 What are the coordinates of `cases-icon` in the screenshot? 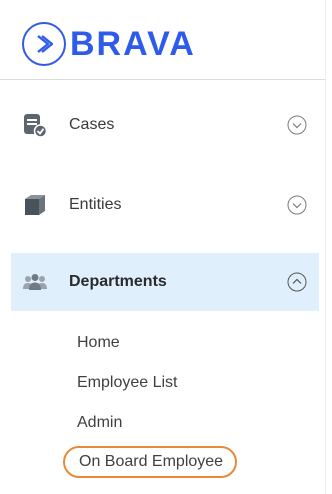 It's located at (35, 125).